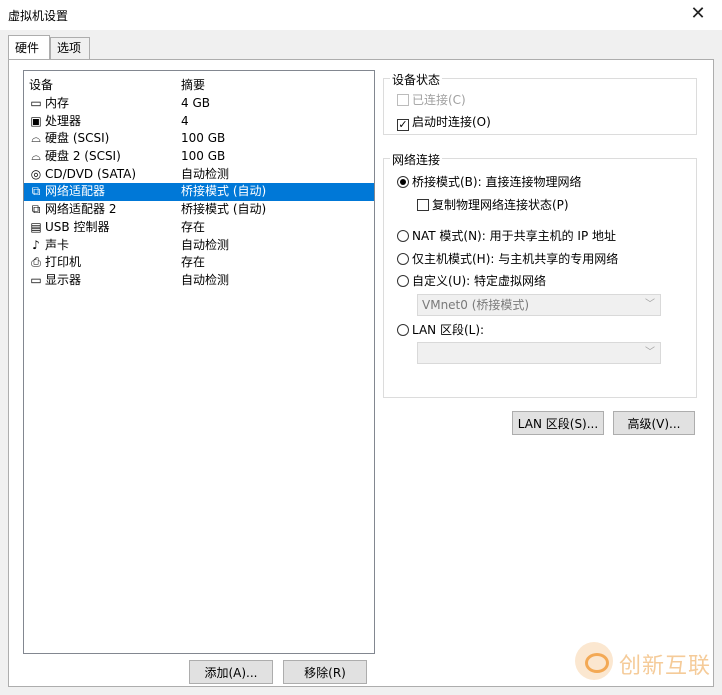 Image resolution: width=722 pixels, height=695 pixels. Describe the element at coordinates (77, 226) in the screenshot. I see `device-name: USB 控制器` at that location.